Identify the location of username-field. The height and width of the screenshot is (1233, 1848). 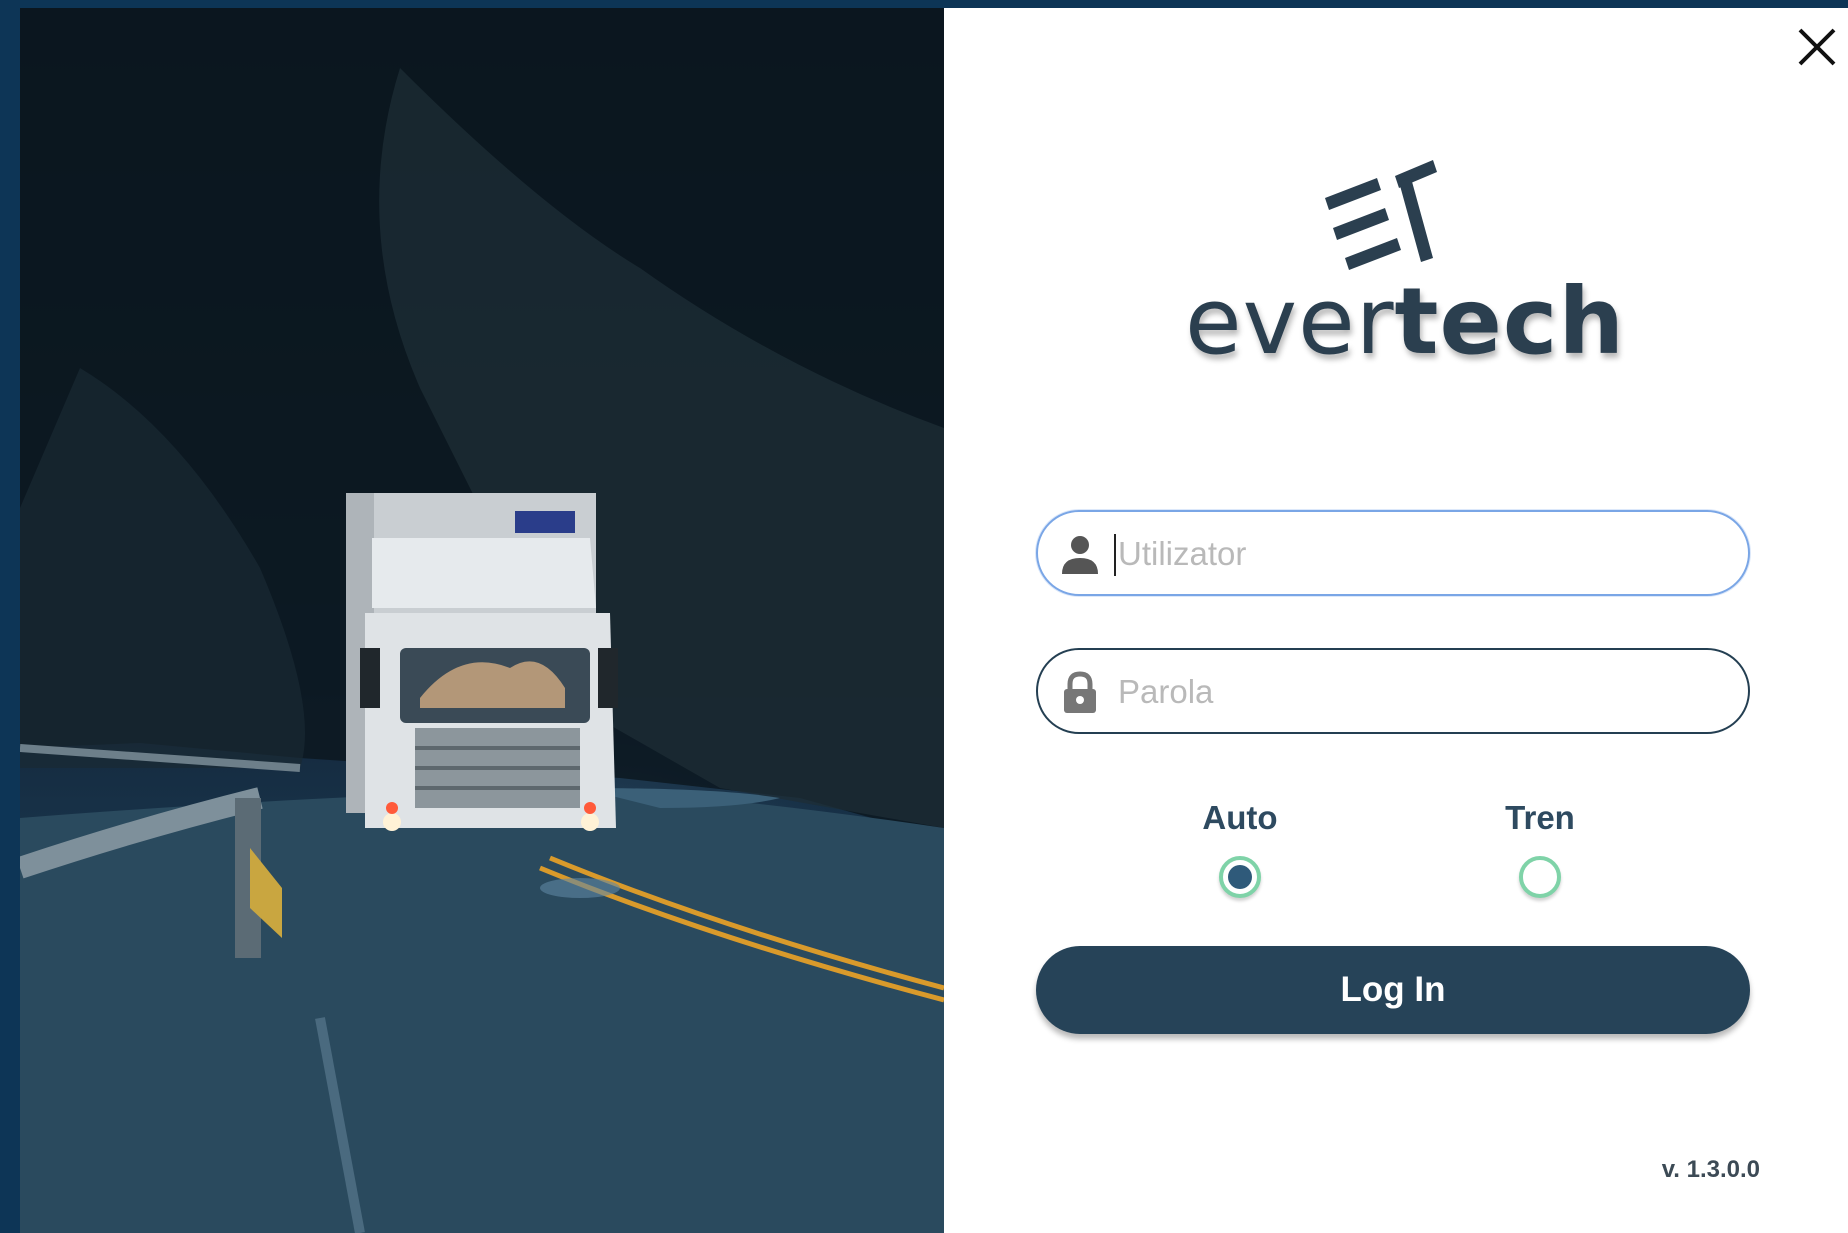
(1393, 553).